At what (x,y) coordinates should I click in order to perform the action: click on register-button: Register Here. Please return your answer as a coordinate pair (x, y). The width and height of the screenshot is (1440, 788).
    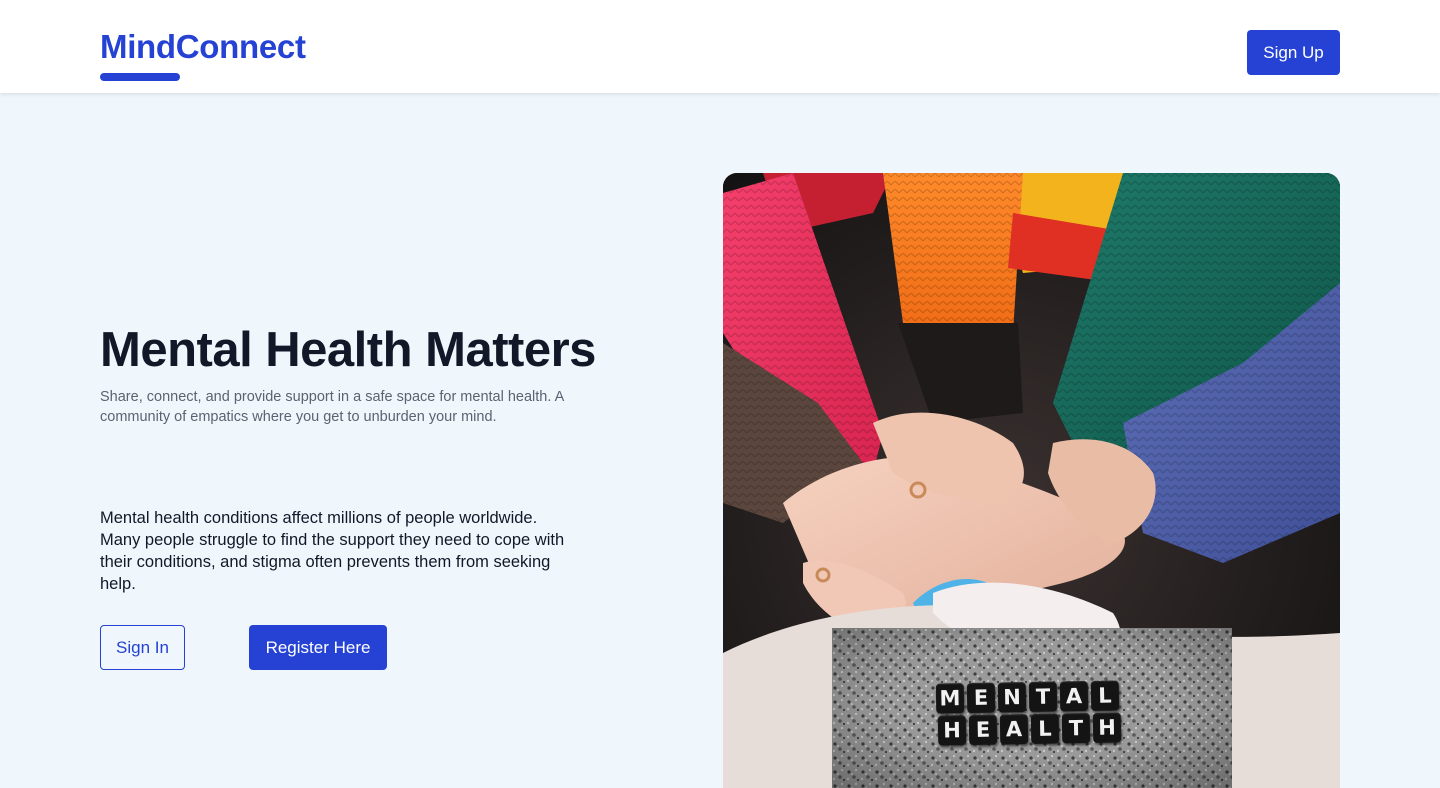
    Looking at the image, I should click on (318, 647).